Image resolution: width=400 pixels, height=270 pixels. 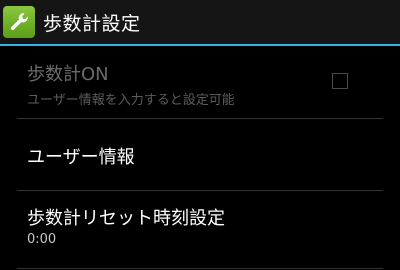 I want to click on pref-user-info-title: ユーザー情報, so click(x=81, y=157).